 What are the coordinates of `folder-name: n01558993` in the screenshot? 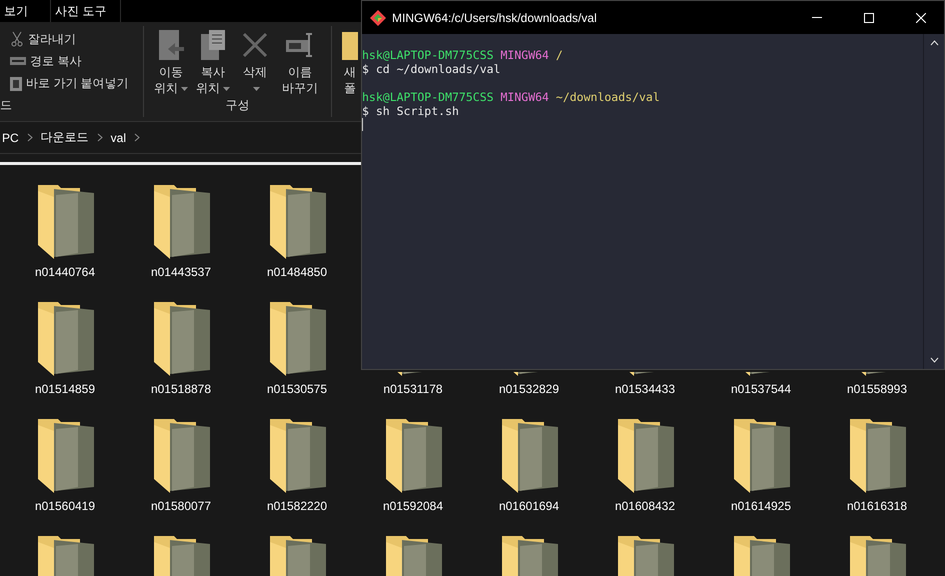 It's located at (877, 389).